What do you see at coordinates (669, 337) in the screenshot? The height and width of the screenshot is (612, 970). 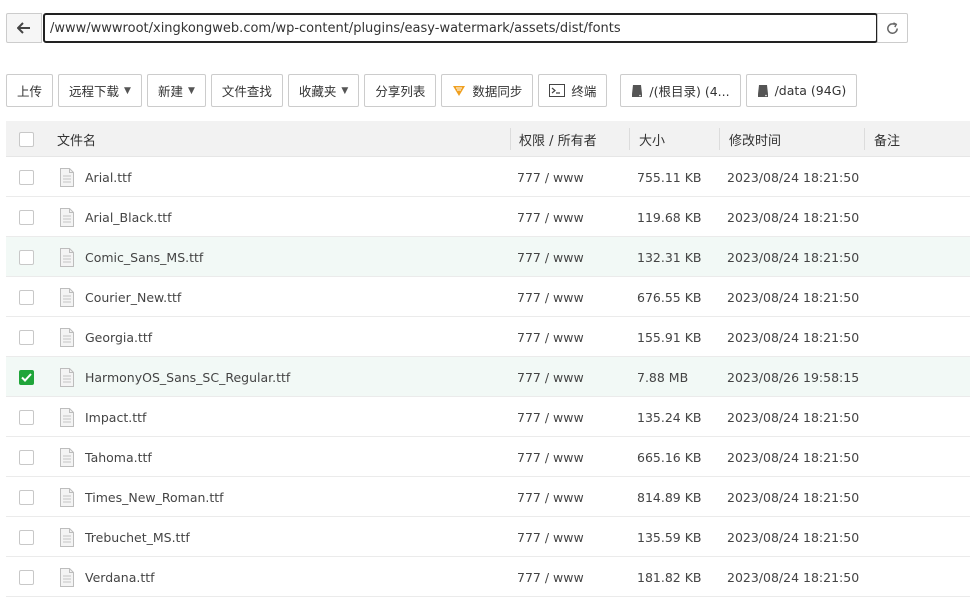 I see `file-size: 155.91 KB` at bounding box center [669, 337].